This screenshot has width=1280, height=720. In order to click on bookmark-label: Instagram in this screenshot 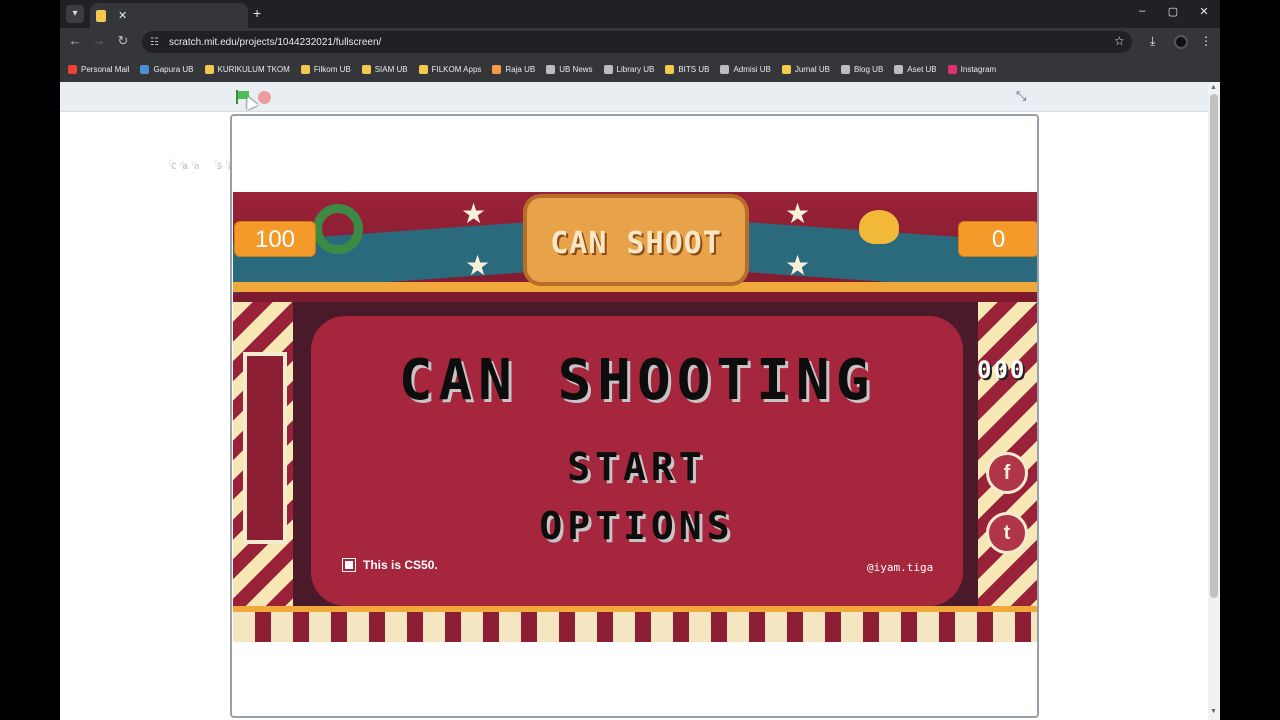, I will do `click(978, 69)`.